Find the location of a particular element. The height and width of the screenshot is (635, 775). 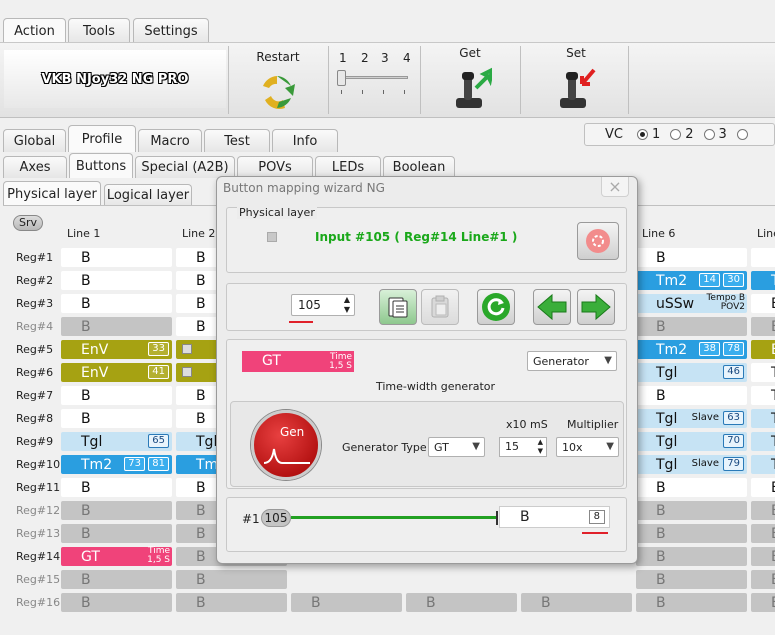

reg-label: Reg#12 is located at coordinates (38, 510).